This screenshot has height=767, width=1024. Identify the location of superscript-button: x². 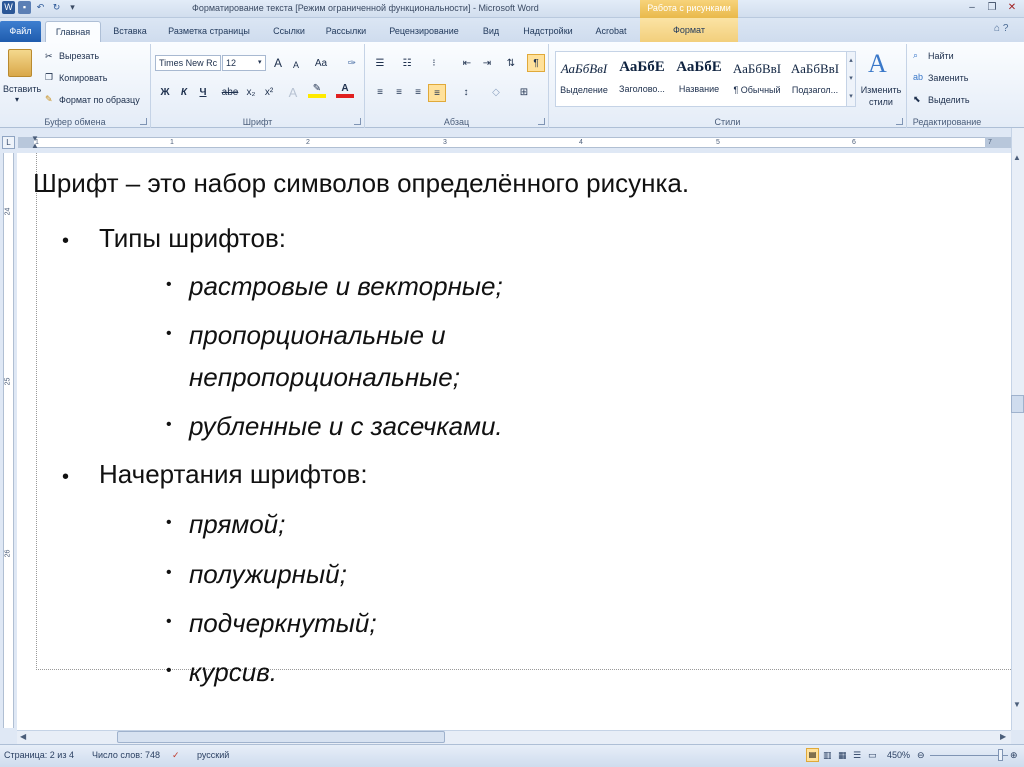
(269, 93).